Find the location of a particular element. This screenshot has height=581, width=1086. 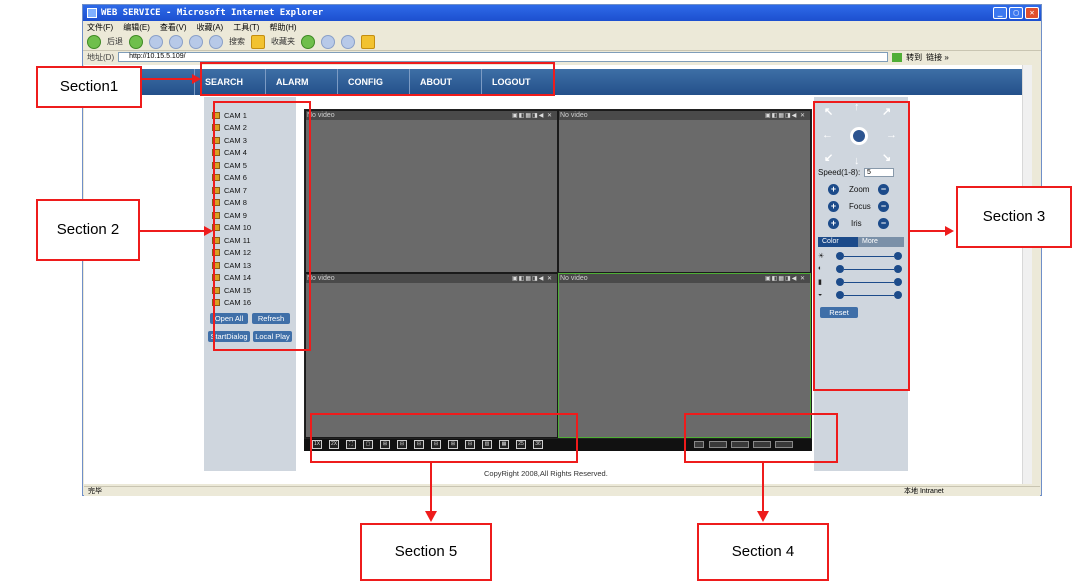

section1-connector is located at coordinates (169, 79).